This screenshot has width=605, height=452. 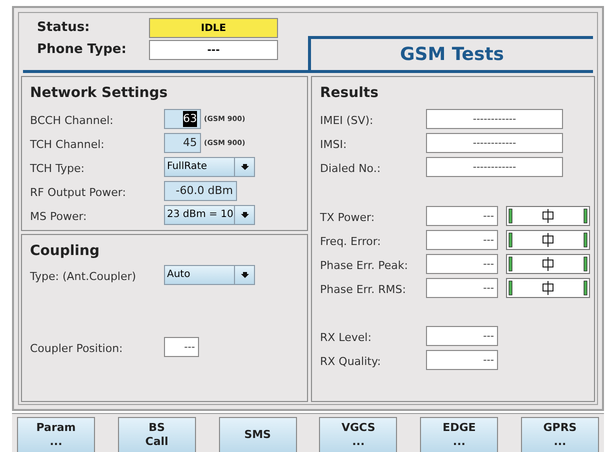 I want to click on section-title: Network Settings, so click(x=99, y=93).